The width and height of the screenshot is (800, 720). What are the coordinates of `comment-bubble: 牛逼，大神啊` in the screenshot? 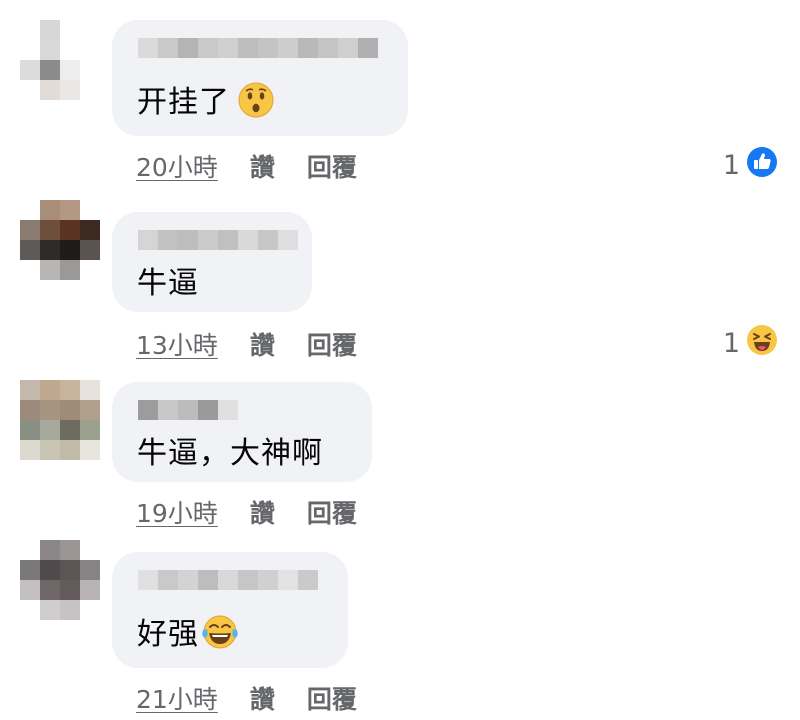 It's located at (242, 432).